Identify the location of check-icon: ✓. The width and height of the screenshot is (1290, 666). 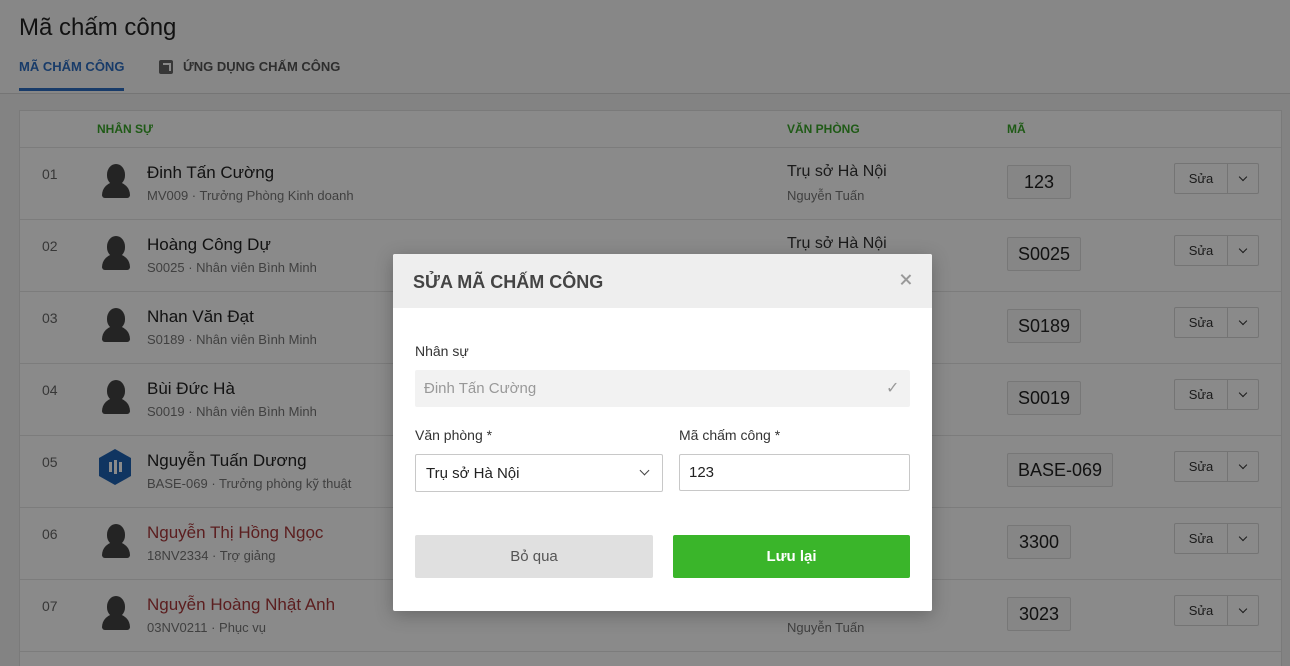
(893, 388).